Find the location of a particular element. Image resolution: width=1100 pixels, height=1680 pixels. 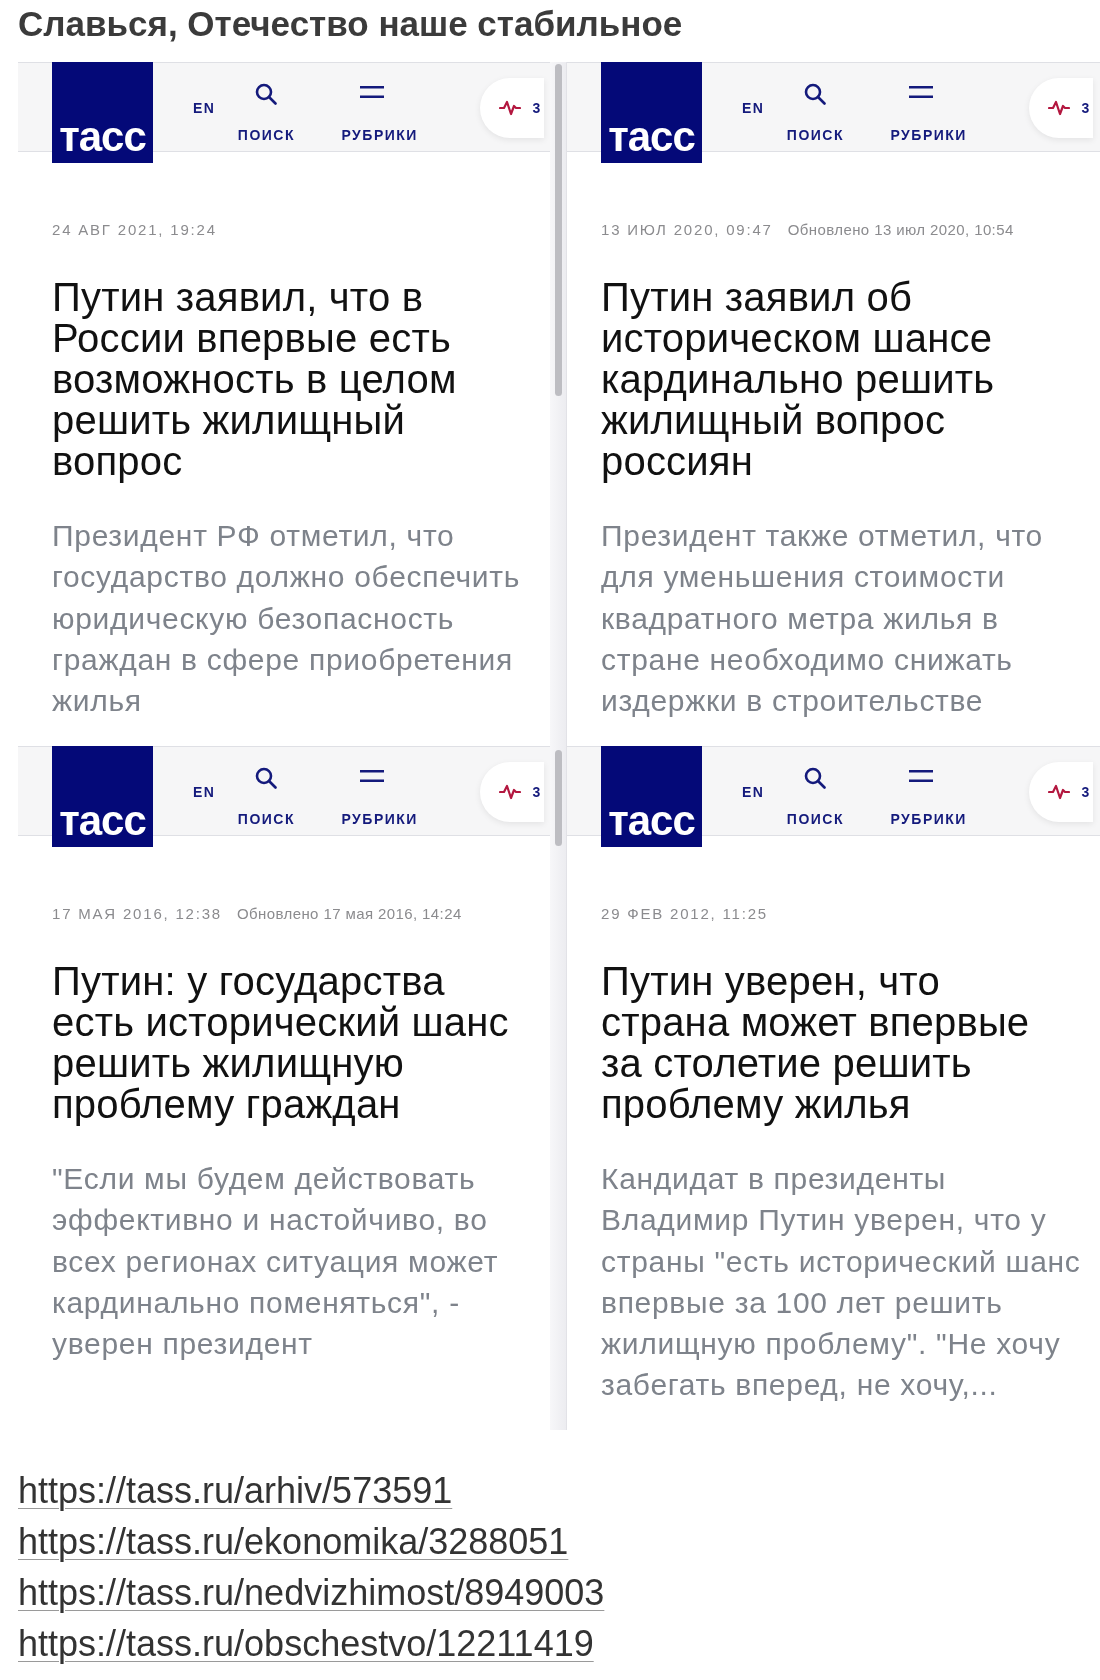

summary-text: Президент также отметил, что для уменьшения стоимости квадратного метра жилья в стране необходимо снижать издержки в строительстве is located at coordinates (822, 619).